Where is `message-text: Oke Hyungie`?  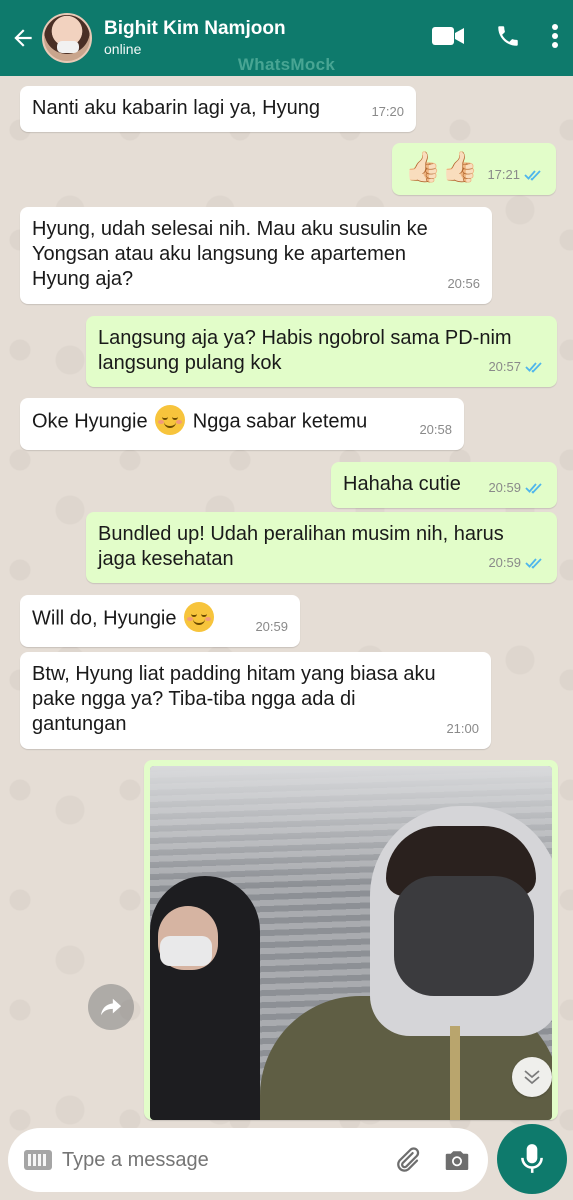
message-text: Oke Hyungie is located at coordinates (90, 421).